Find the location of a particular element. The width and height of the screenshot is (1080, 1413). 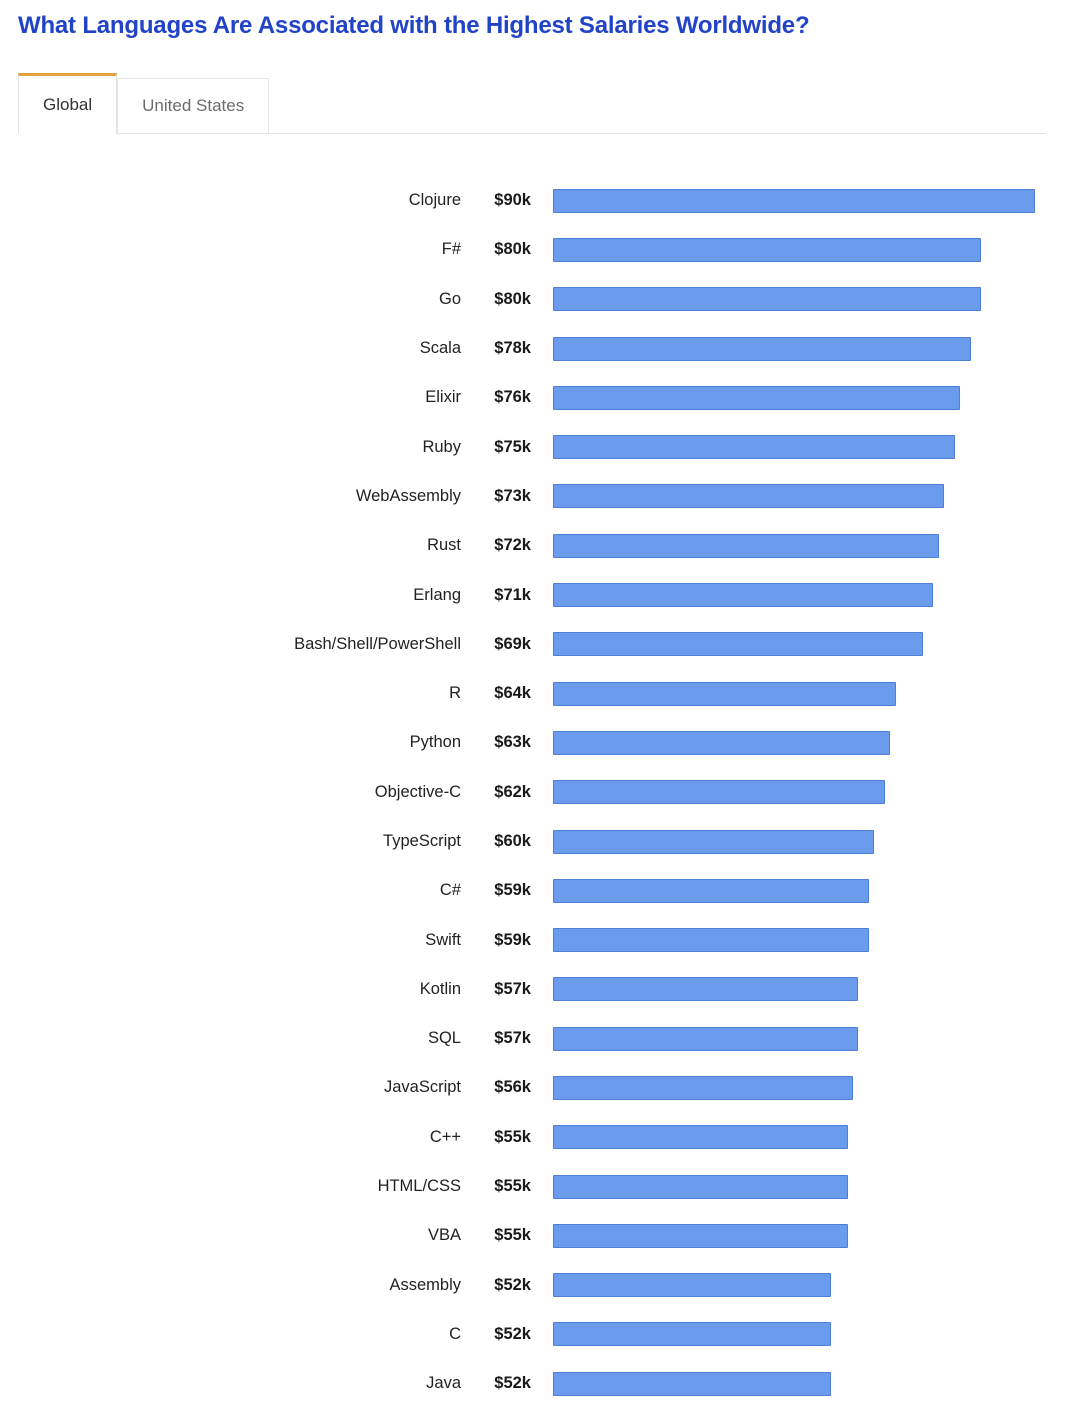

category-label: TypeScript is located at coordinates (422, 841).